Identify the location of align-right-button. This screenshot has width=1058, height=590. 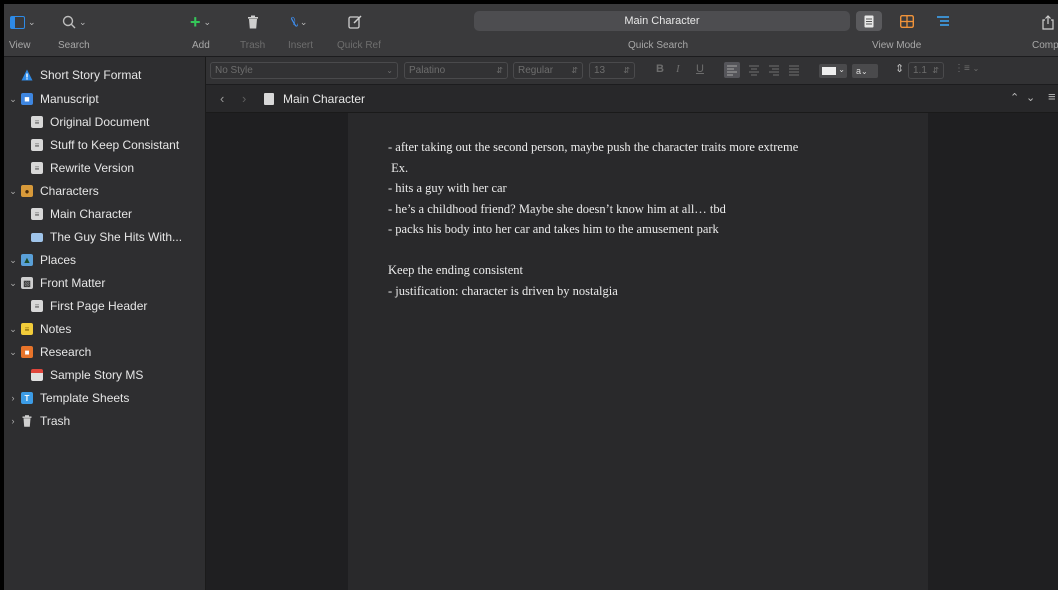
(774, 72).